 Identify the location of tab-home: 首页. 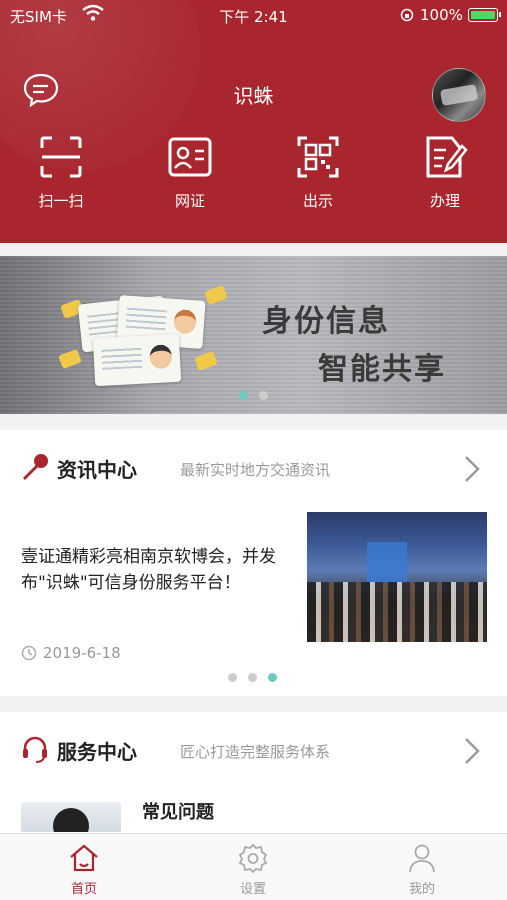
(84, 869).